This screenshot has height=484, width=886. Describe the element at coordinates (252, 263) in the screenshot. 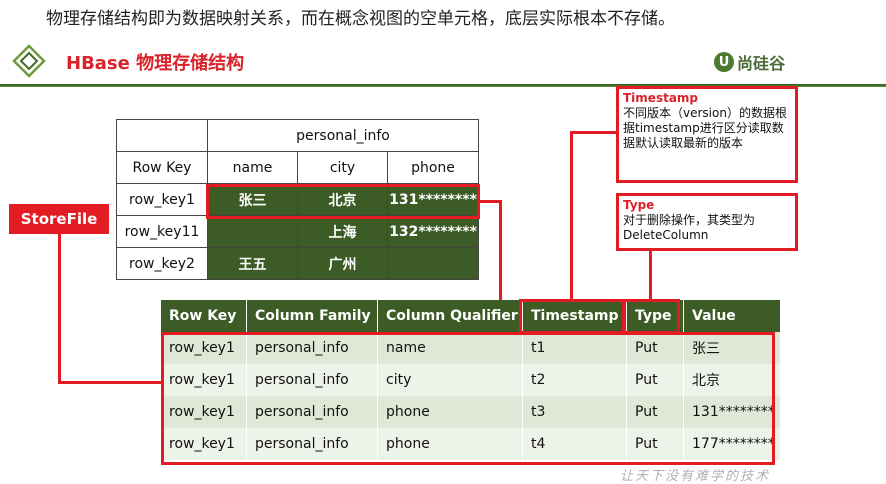

I see `data-cell: 王五` at that location.